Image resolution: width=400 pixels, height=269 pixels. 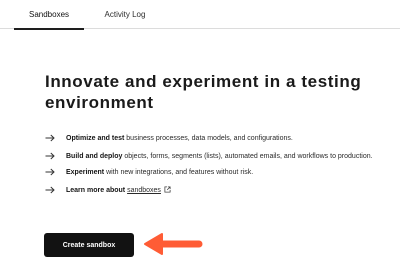 What do you see at coordinates (94, 156) in the screenshot?
I see `feature-title: Build and deploy` at bounding box center [94, 156].